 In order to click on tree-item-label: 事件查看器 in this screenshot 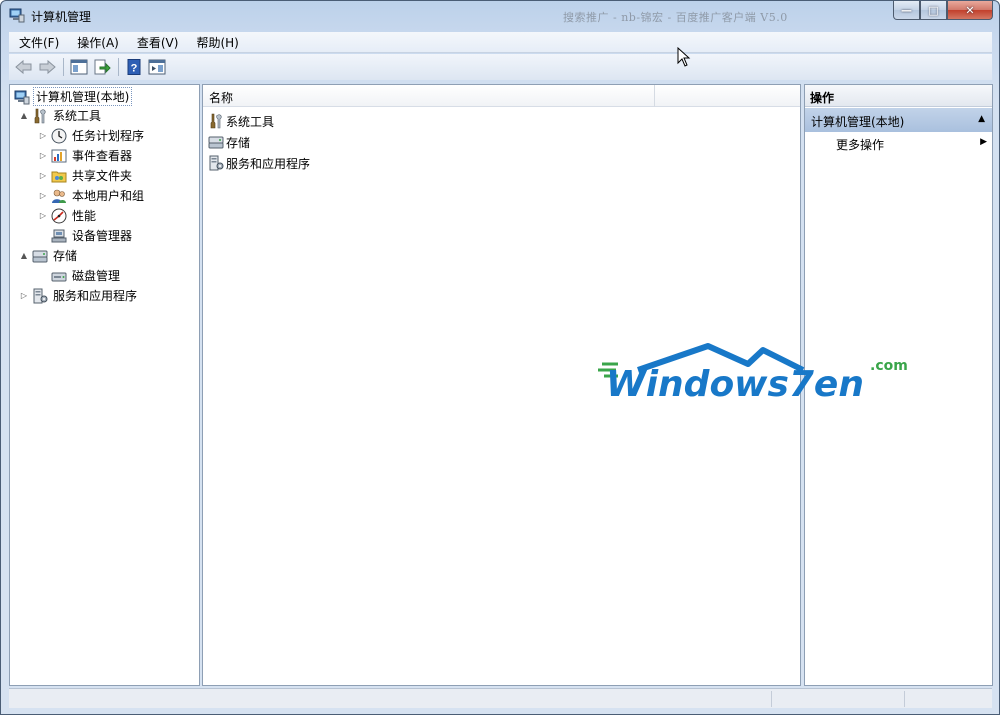, I will do `click(102, 156)`.